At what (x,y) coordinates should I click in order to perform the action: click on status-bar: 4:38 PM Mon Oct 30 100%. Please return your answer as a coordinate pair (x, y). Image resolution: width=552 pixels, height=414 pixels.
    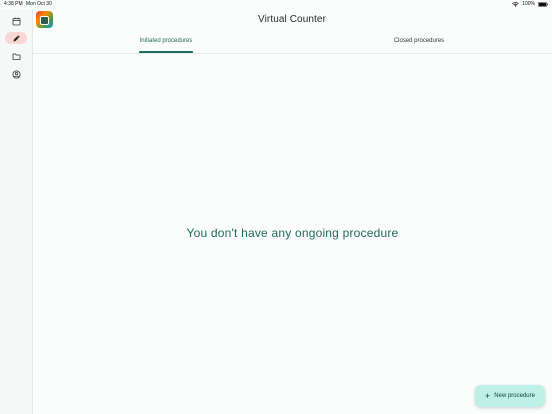
    Looking at the image, I should click on (276, 4).